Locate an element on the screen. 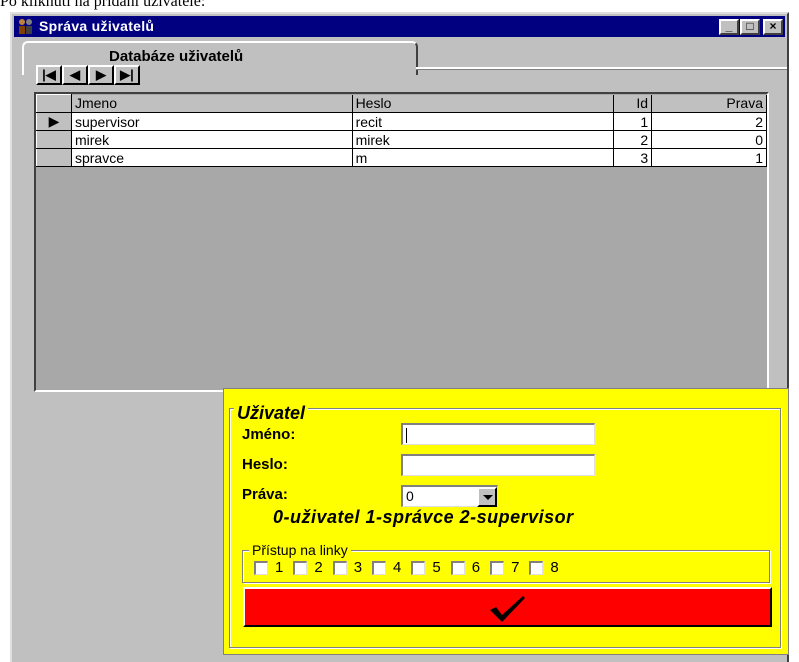 Image resolution: width=799 pixels, height=662 pixels. close-button: × is located at coordinates (773, 27).